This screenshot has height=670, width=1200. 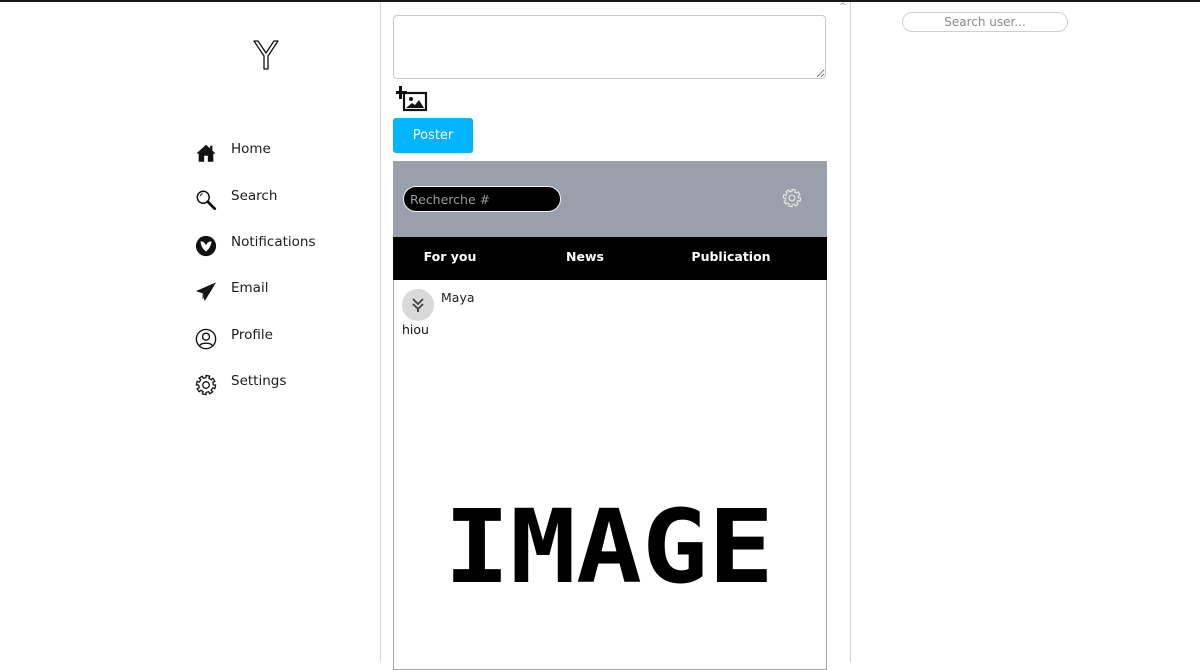 What do you see at coordinates (415, 329) in the screenshot?
I see `post-text: hiou` at bounding box center [415, 329].